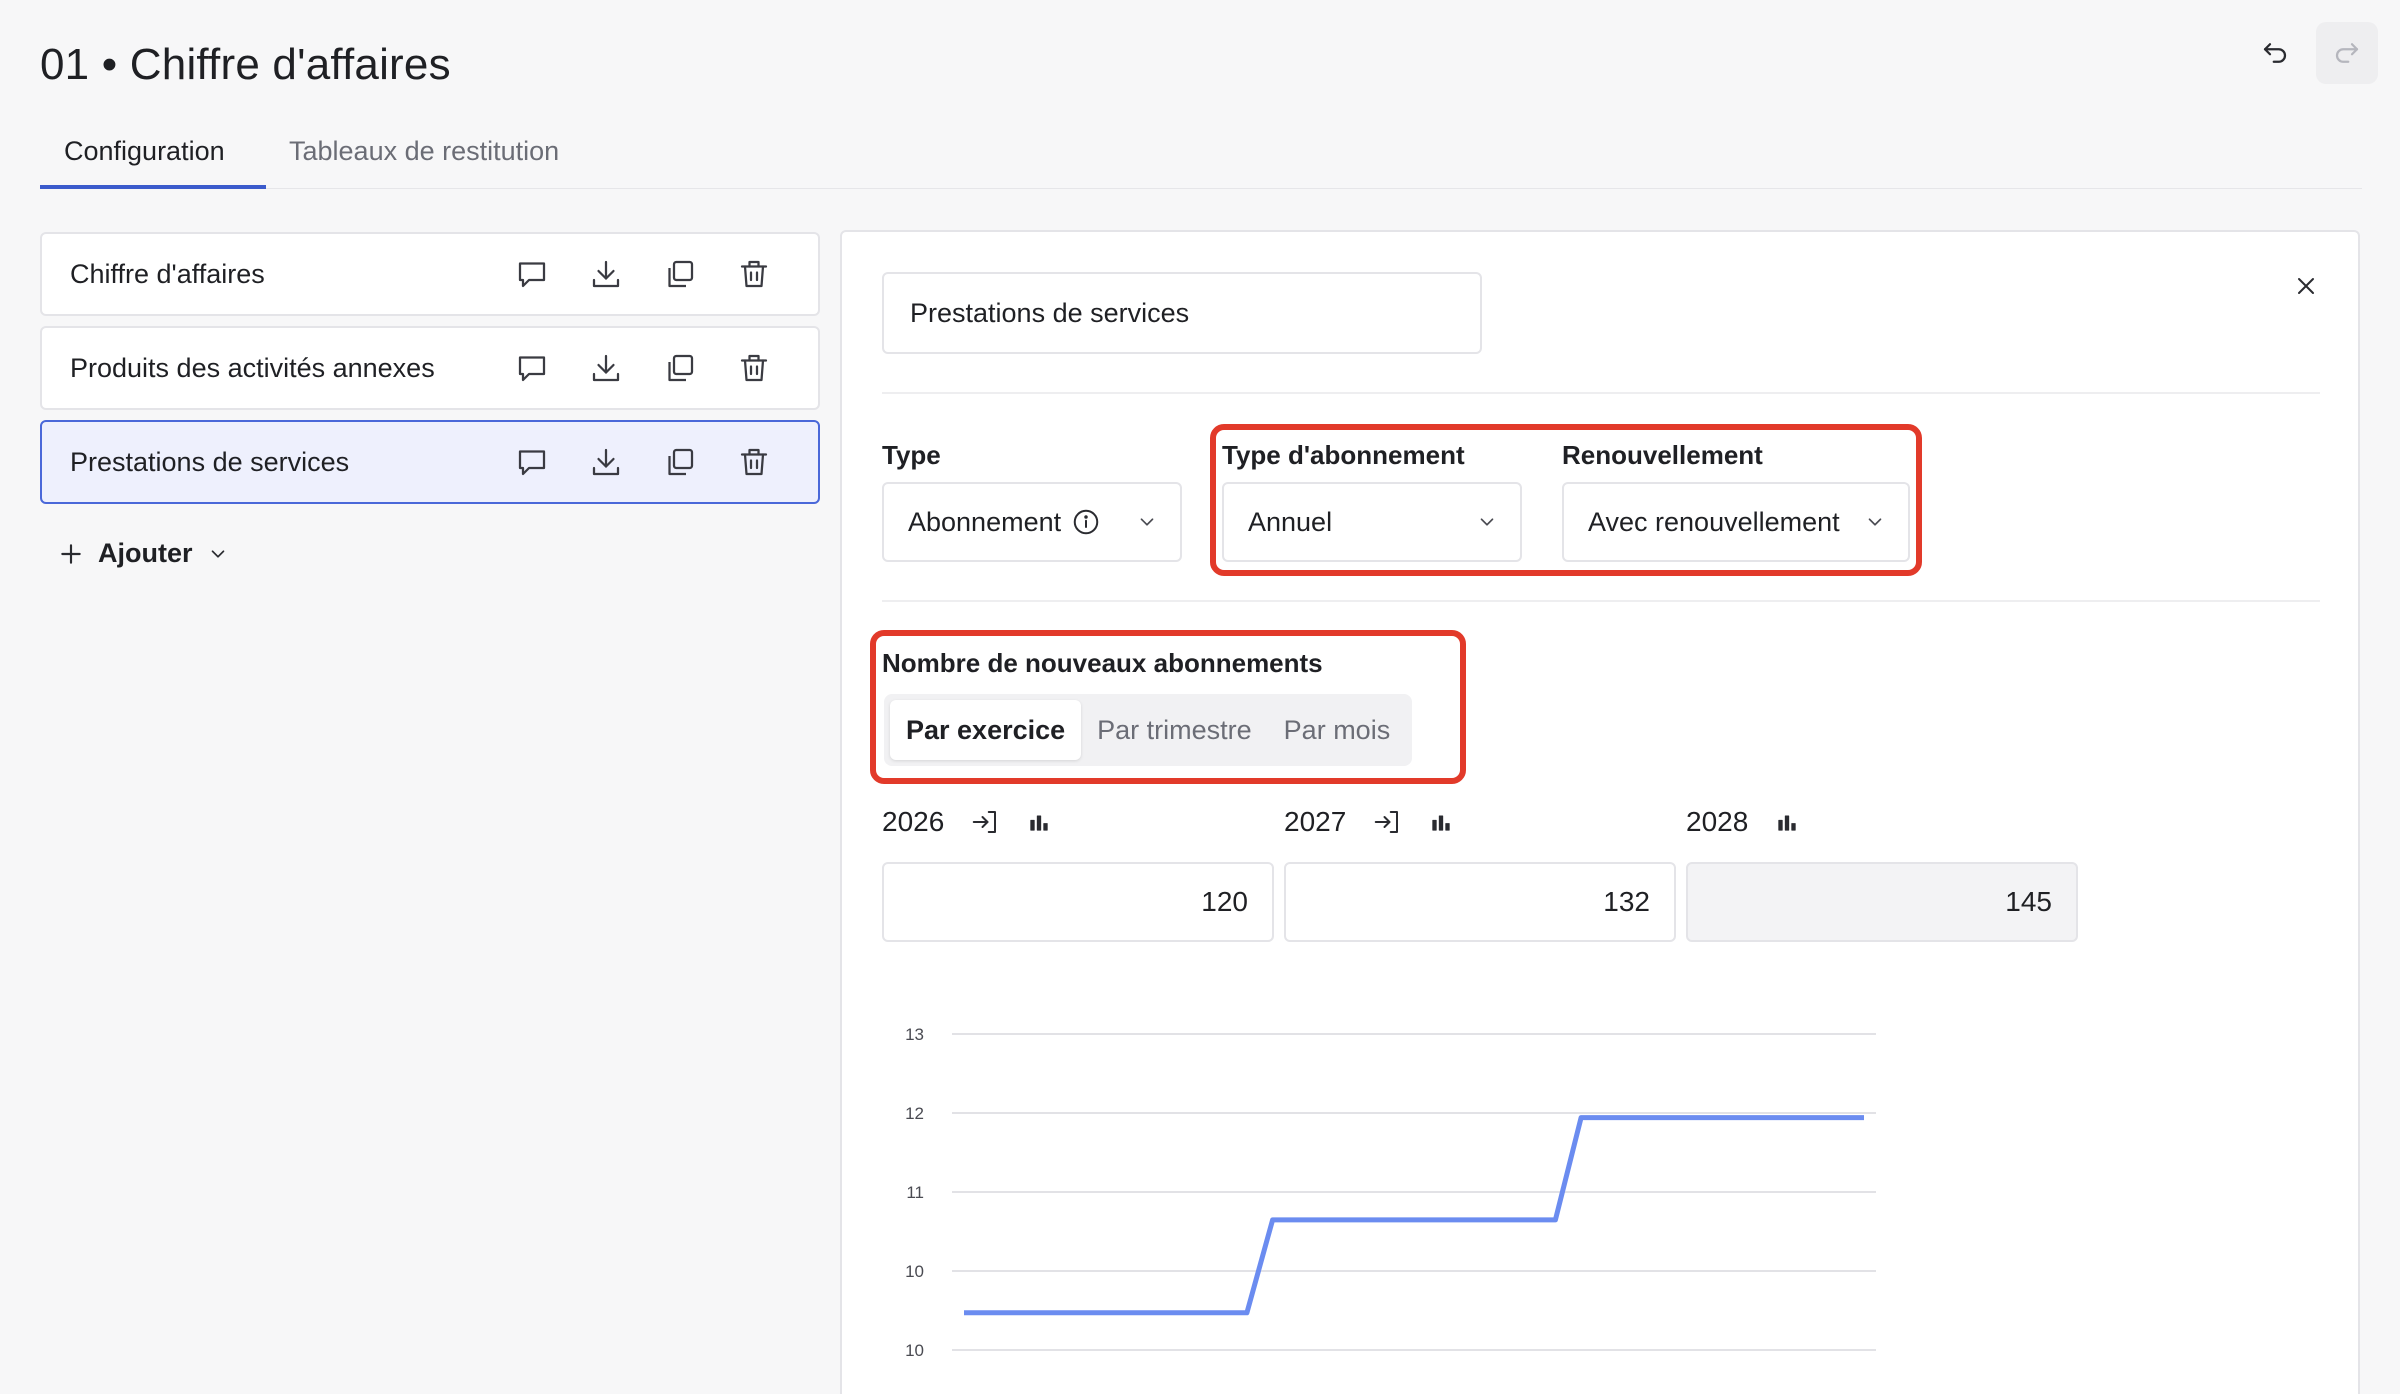  Describe the element at coordinates (210, 461) in the screenshot. I see `list-item-label: Prestations de services` at that location.